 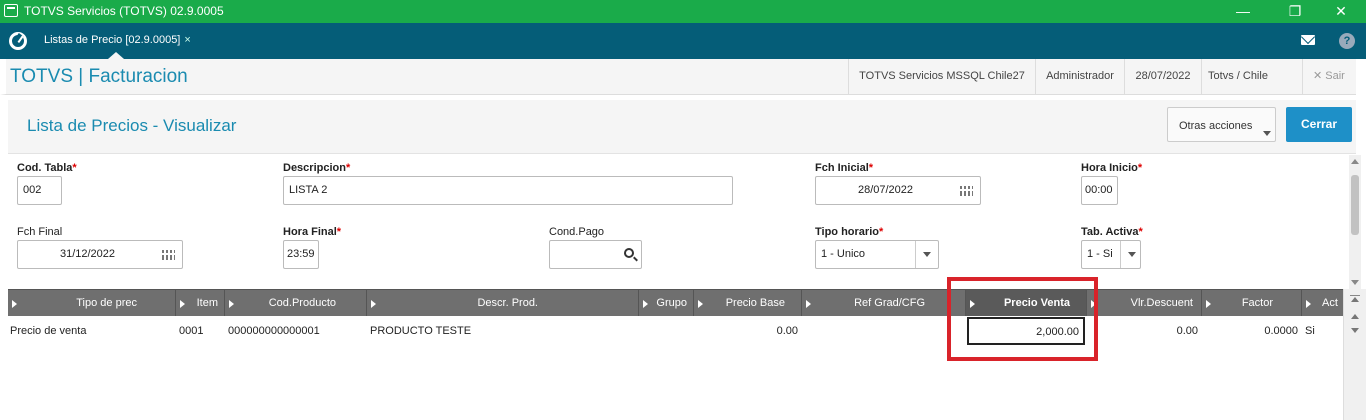 I want to click on column-header-descr-prod: Descr. Prod., so click(x=503, y=303).